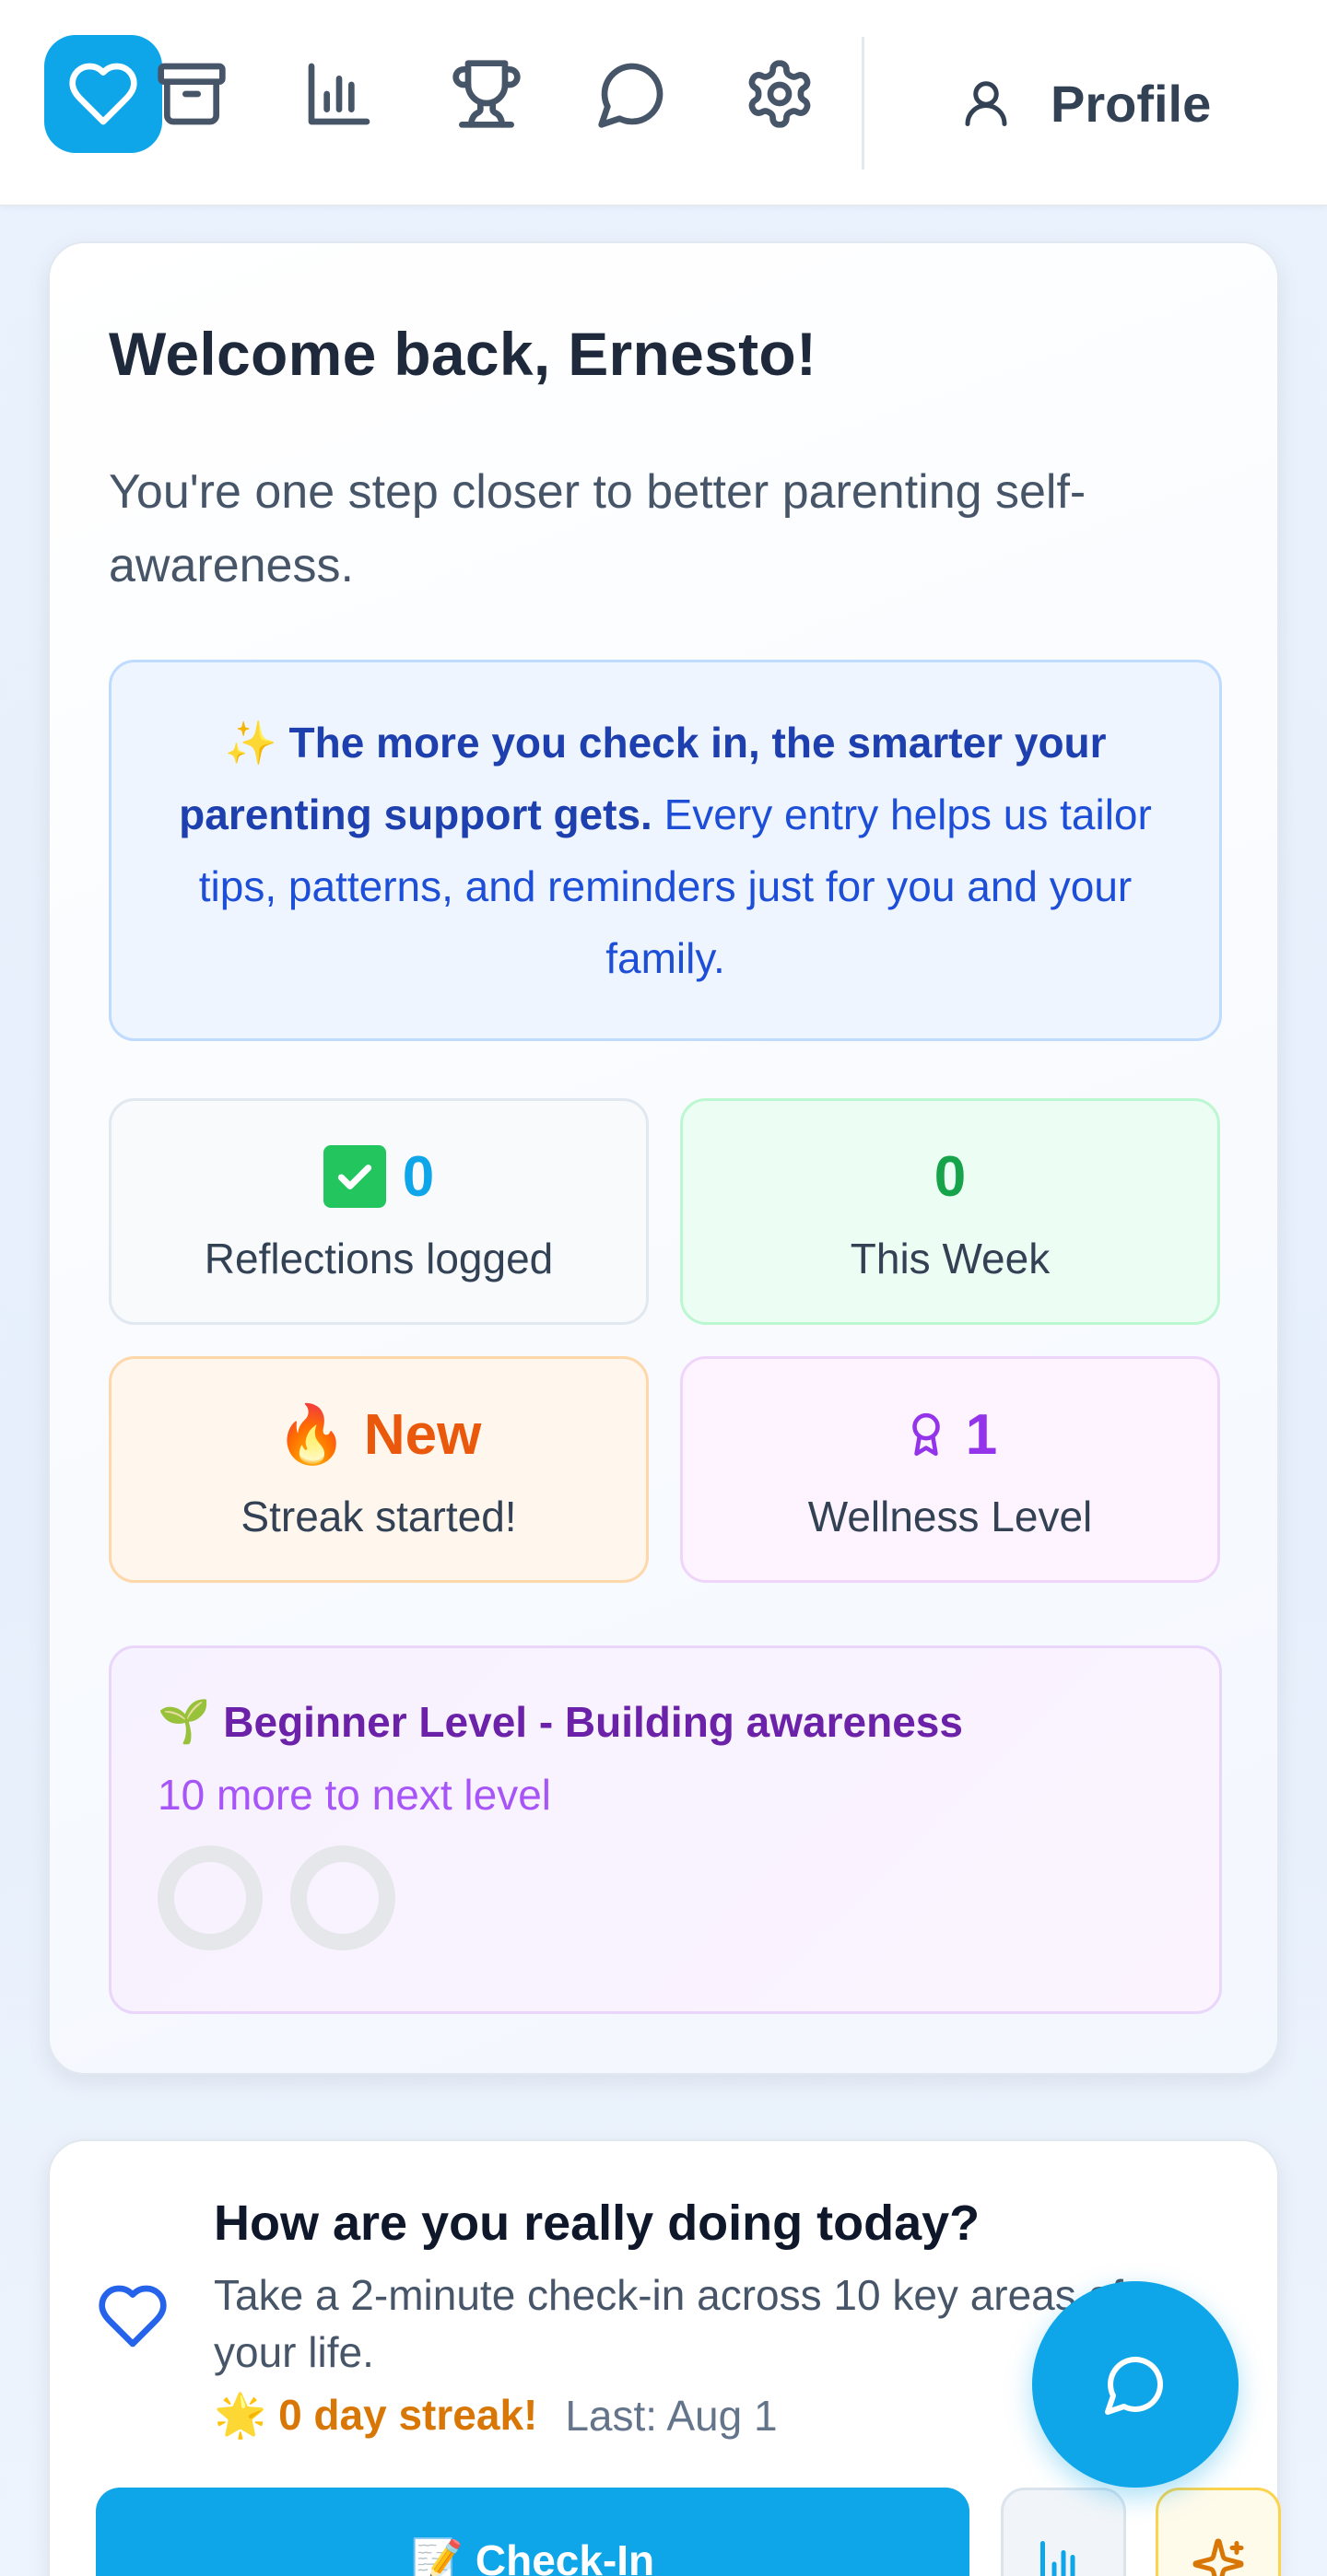 Image resolution: width=1327 pixels, height=2576 pixels. Describe the element at coordinates (311, 1434) in the screenshot. I see `fire-emoji: 🔥` at that location.